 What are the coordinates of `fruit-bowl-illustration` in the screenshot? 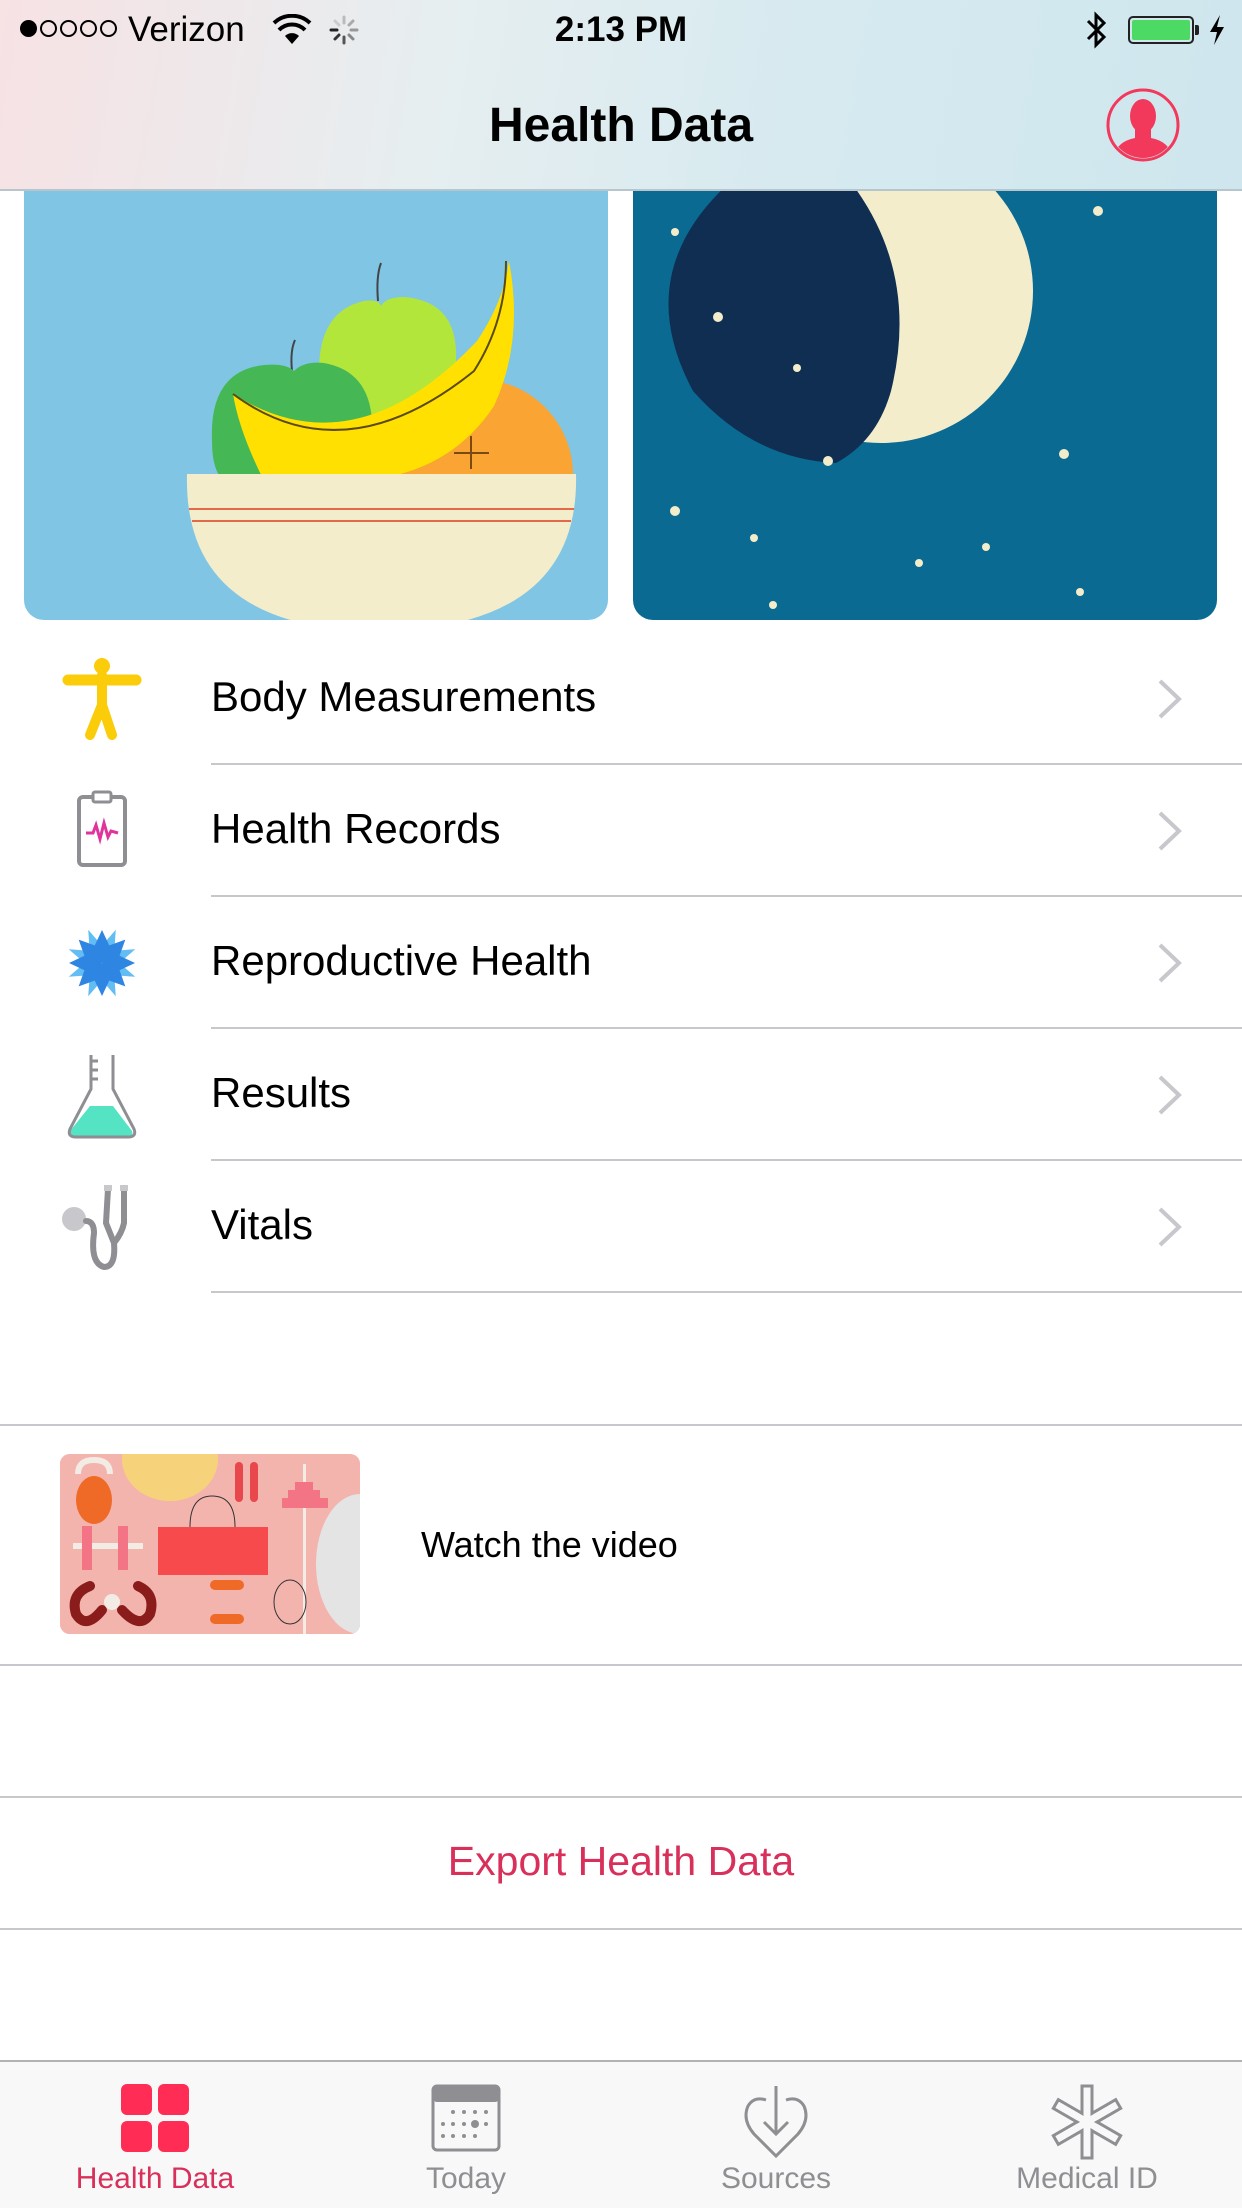 It's located at (381, 440).